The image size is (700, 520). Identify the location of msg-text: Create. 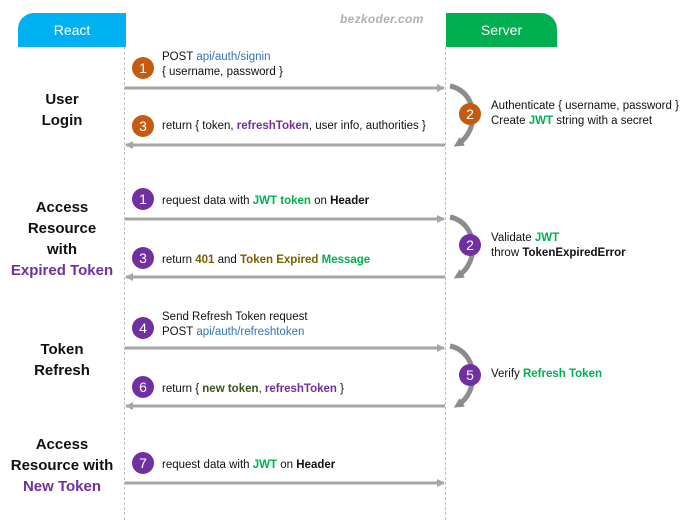
(510, 121).